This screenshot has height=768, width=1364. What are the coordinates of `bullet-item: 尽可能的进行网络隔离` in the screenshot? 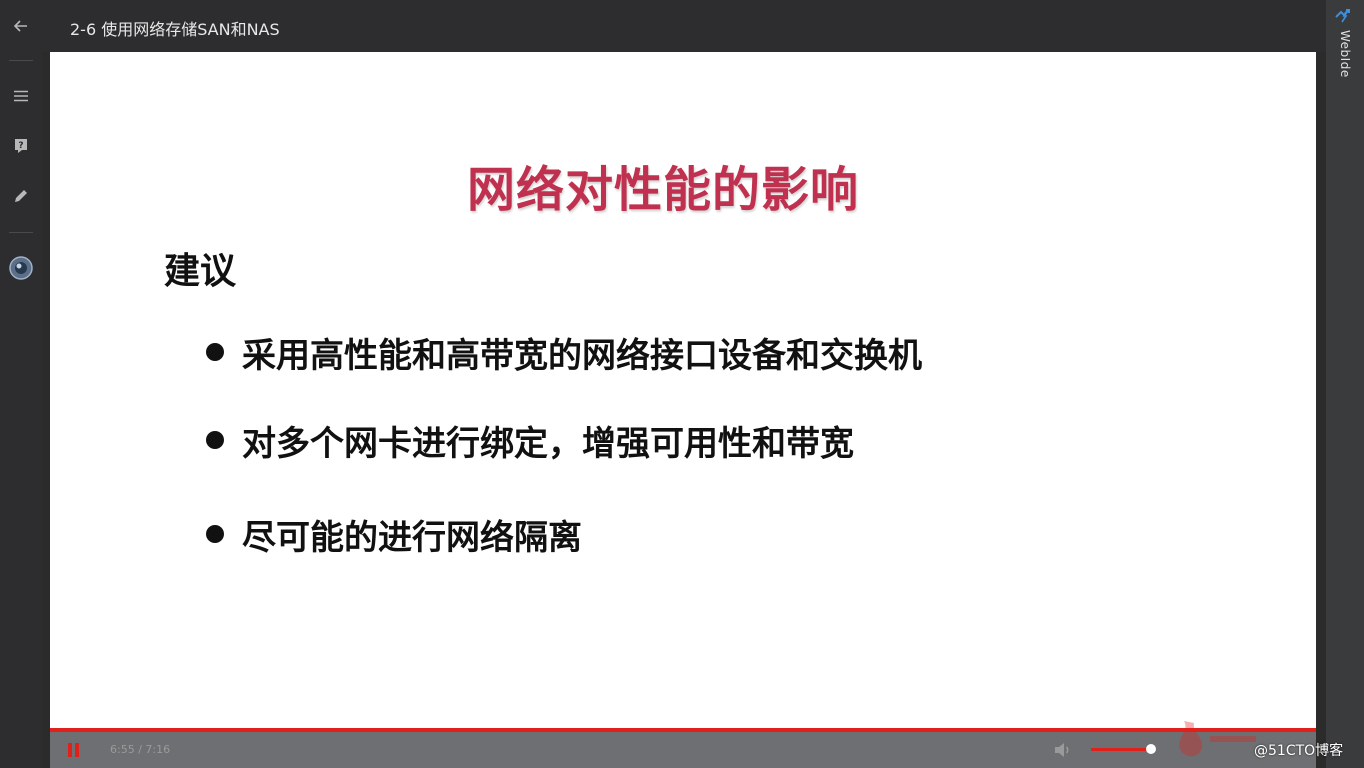 It's located at (394, 534).